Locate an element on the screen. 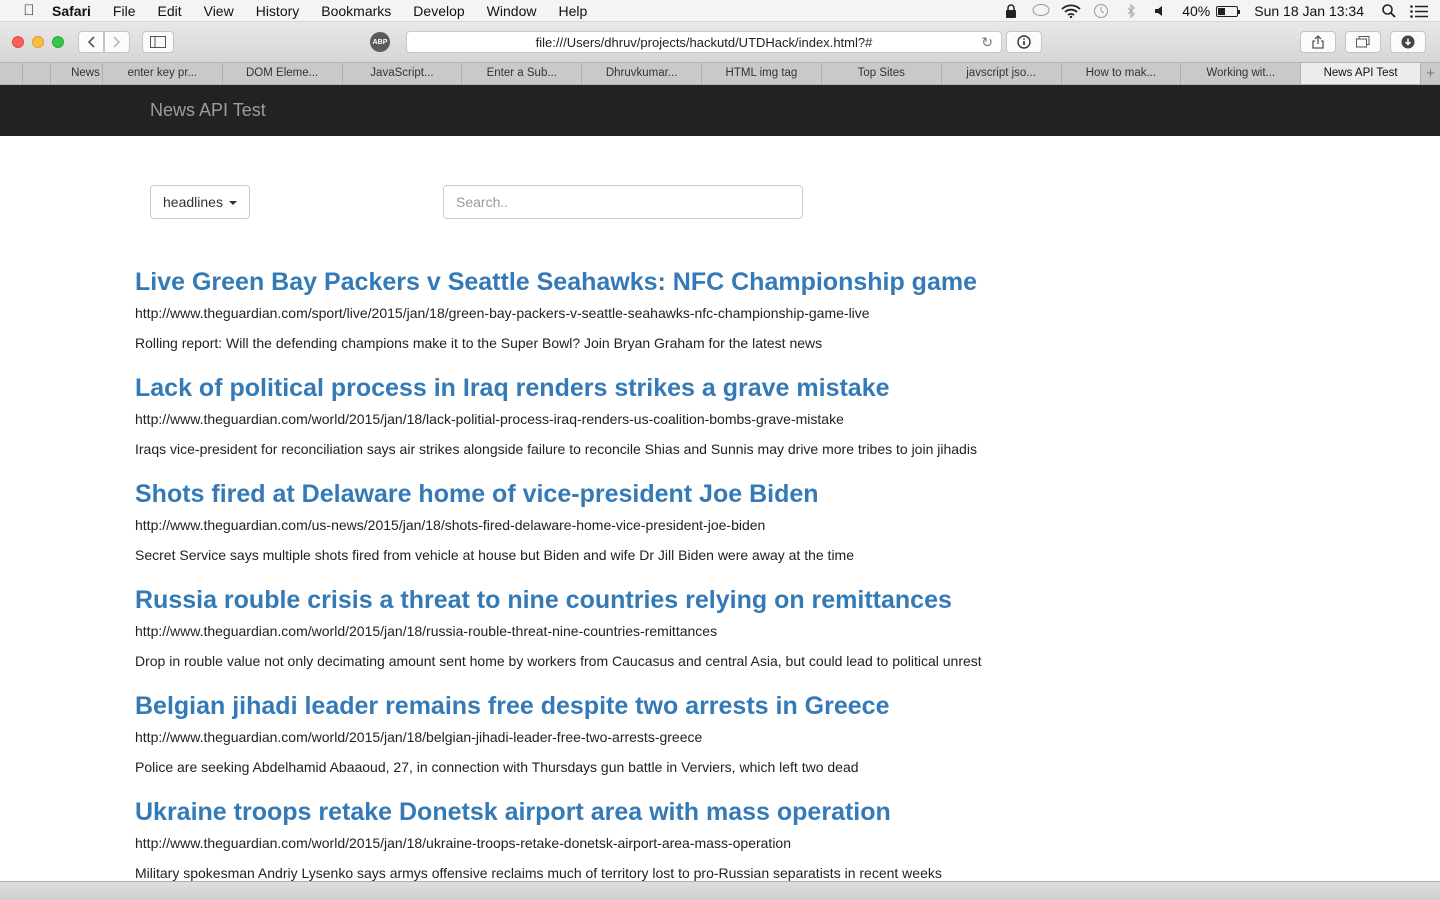  category-dropdown: headlines is located at coordinates (200, 202).